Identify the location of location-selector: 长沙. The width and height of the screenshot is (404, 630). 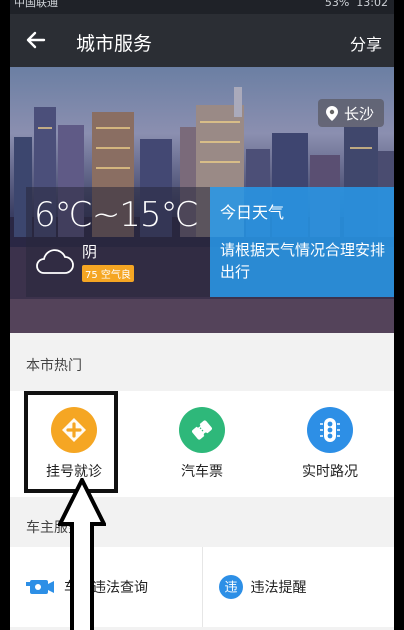
(350, 113).